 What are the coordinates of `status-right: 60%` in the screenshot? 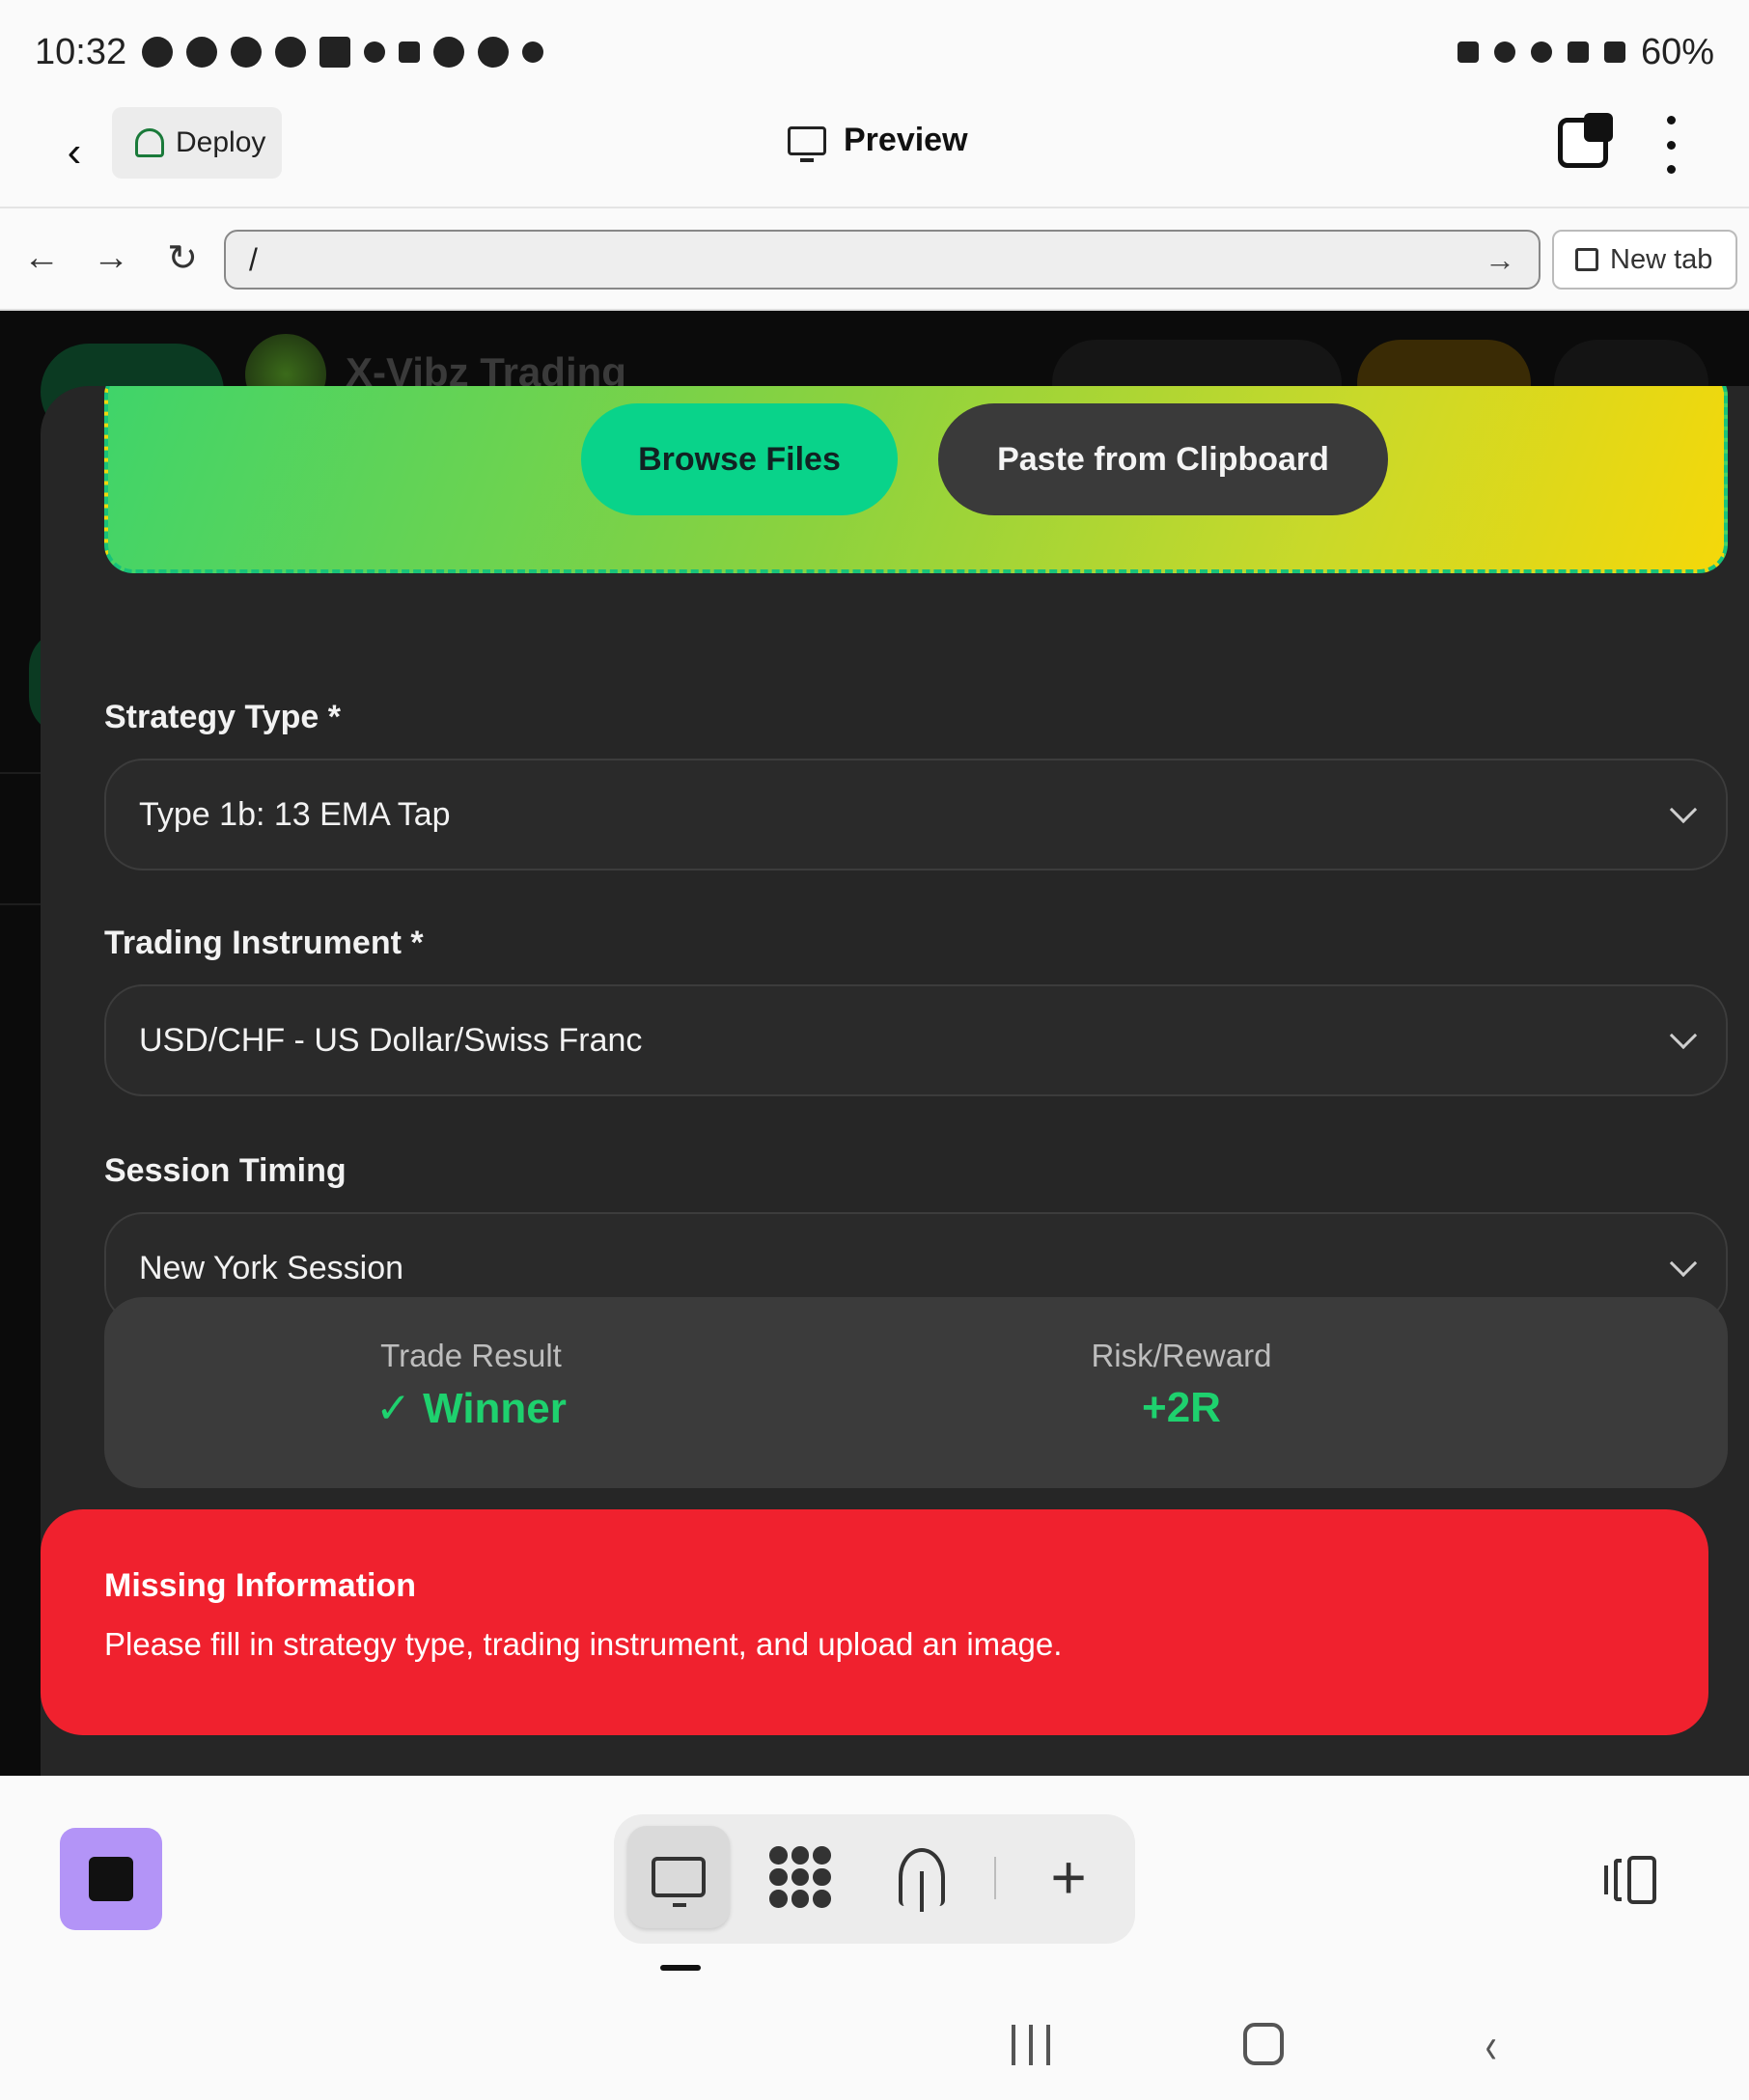 It's located at (1586, 52).